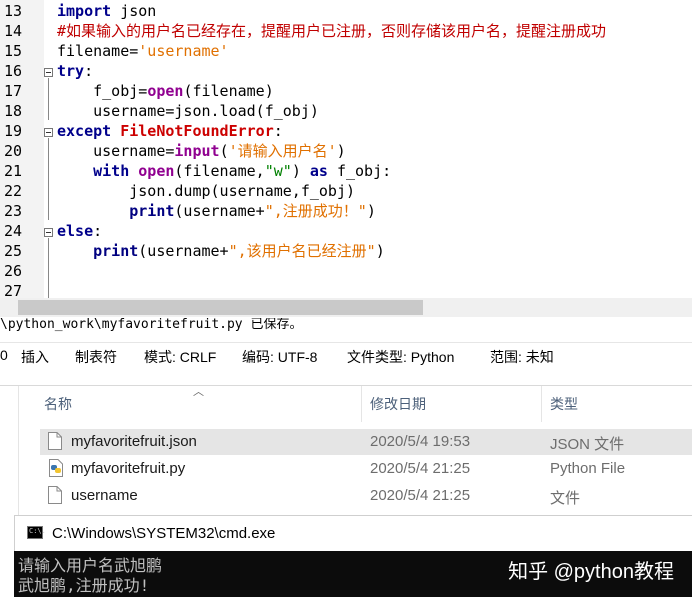 This screenshot has height=597, width=692. What do you see at coordinates (398, 404) in the screenshot?
I see `column-header-date: 修改日期` at bounding box center [398, 404].